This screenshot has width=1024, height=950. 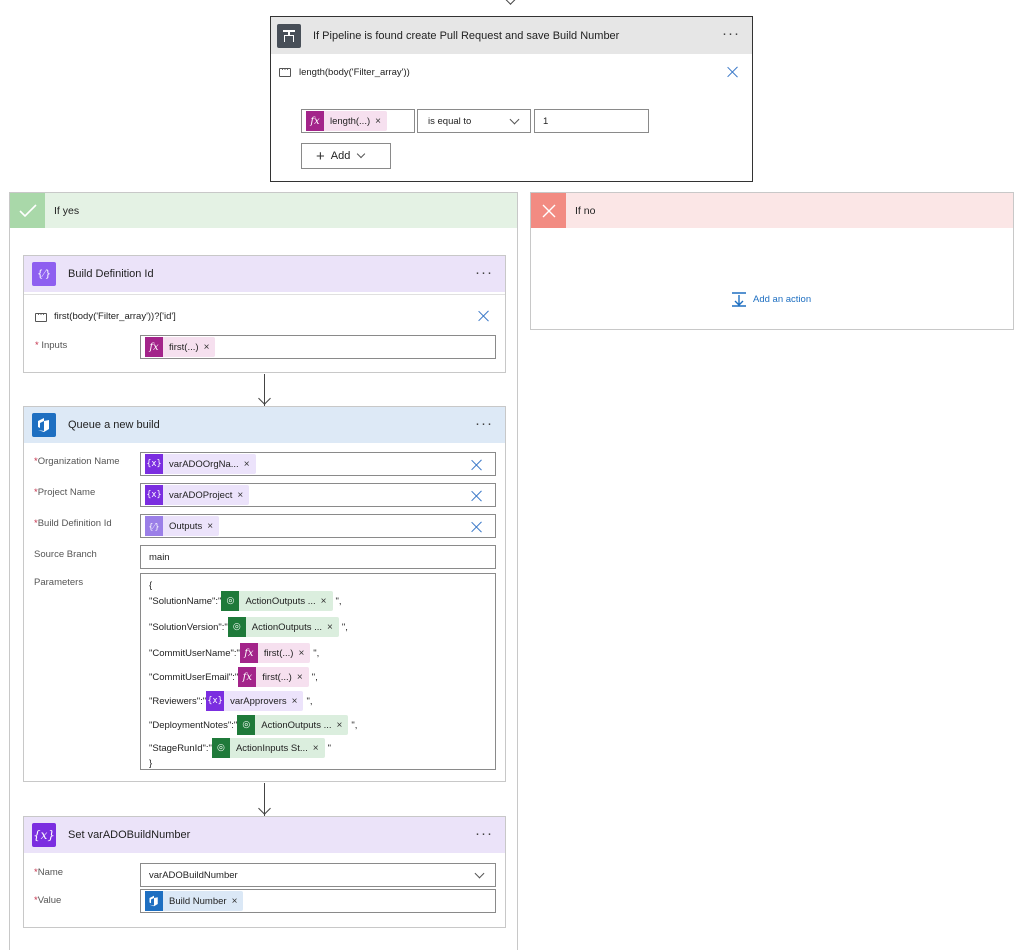 I want to click on project-name-field: {x} varADOProject ×, so click(x=318, y=495).